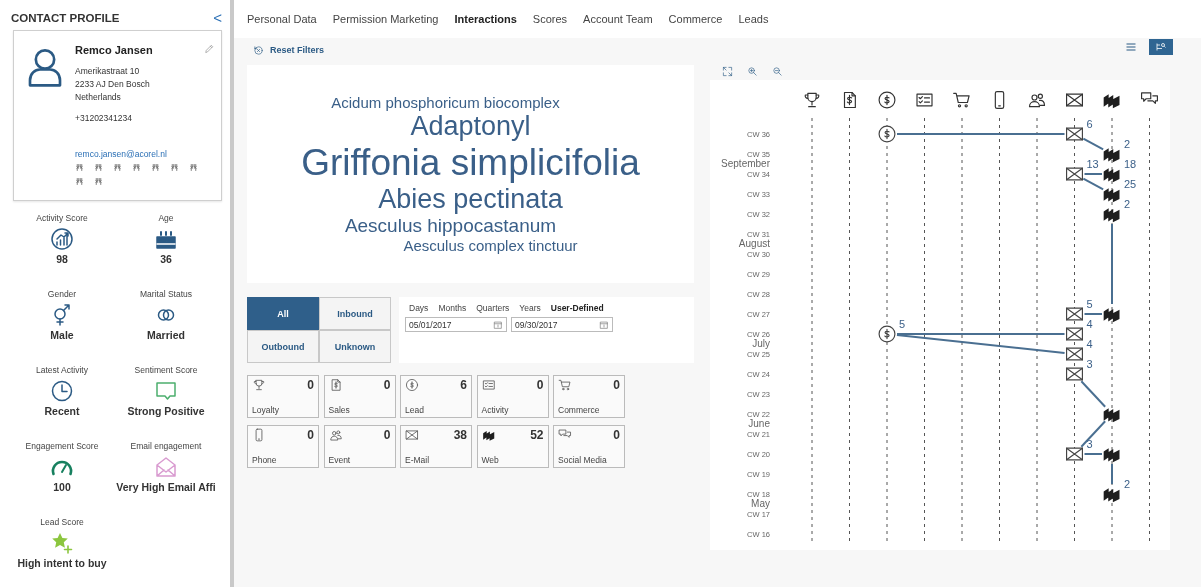  I want to click on word-cloud-term: Aesculus complex tinctuur, so click(490, 246).